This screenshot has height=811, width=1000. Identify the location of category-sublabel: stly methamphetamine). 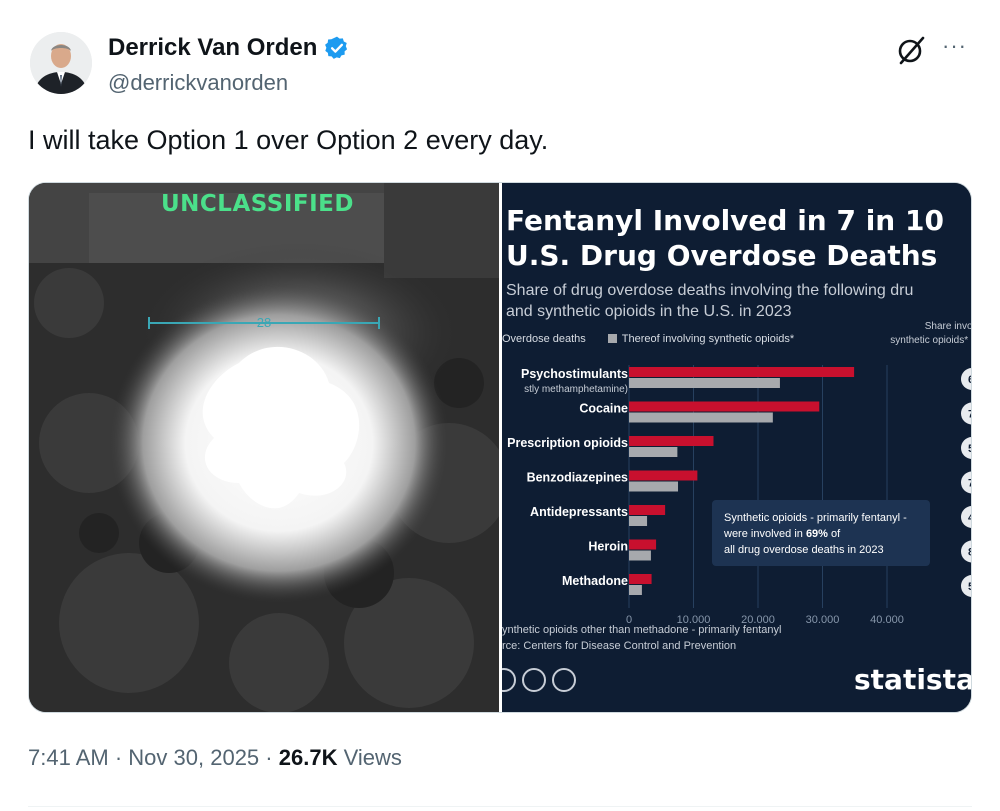
(576, 389).